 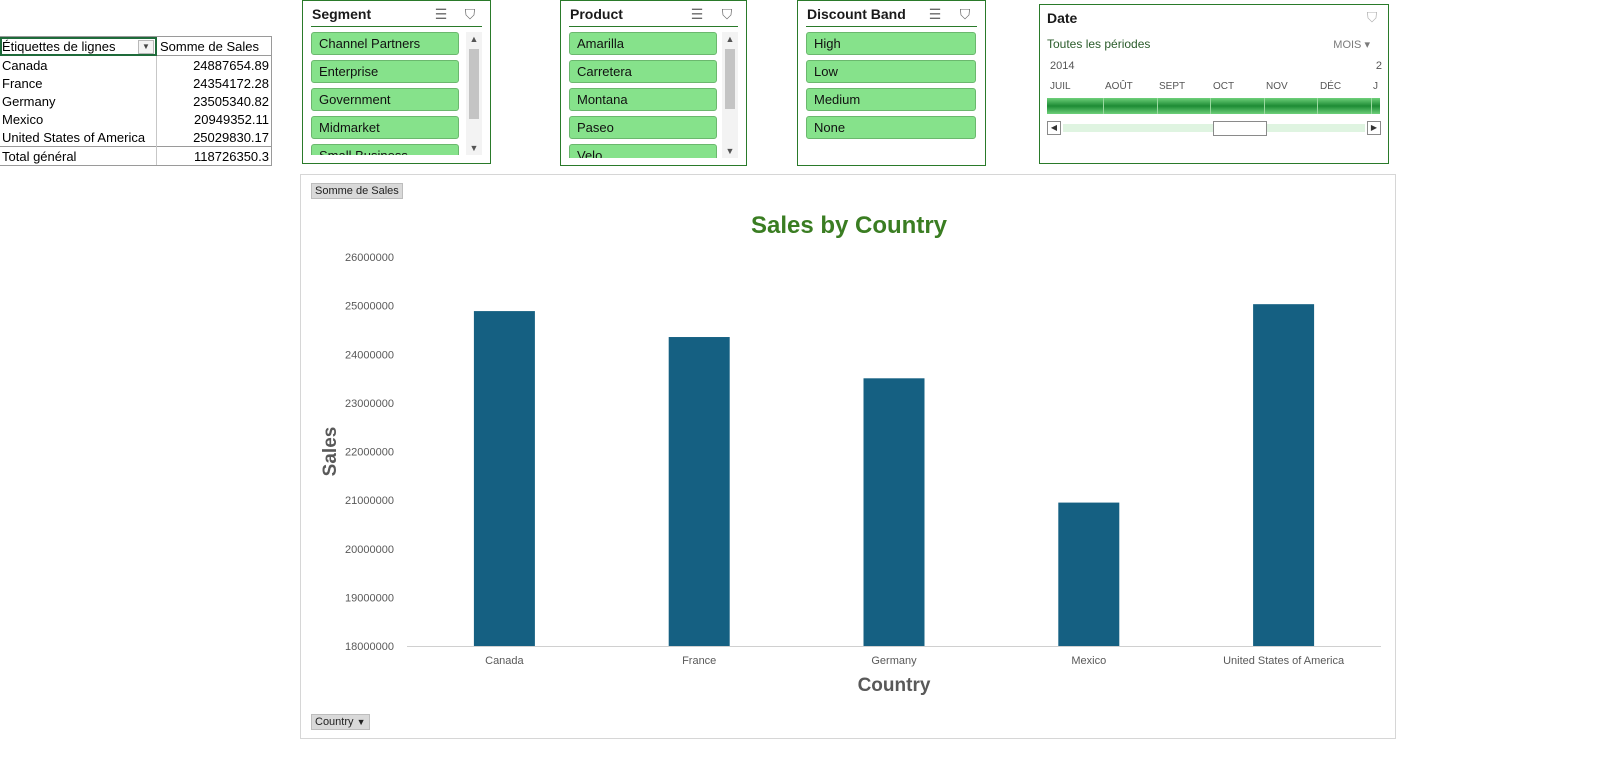 I want to click on slicer-item: Paseo, so click(x=643, y=127).